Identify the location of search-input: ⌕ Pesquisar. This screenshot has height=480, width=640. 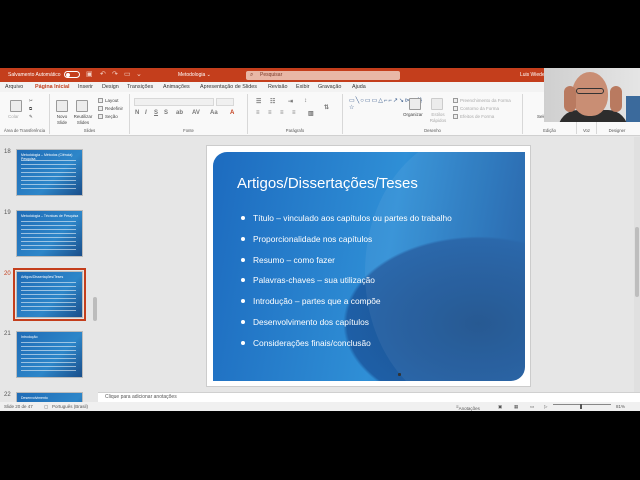
(323, 75).